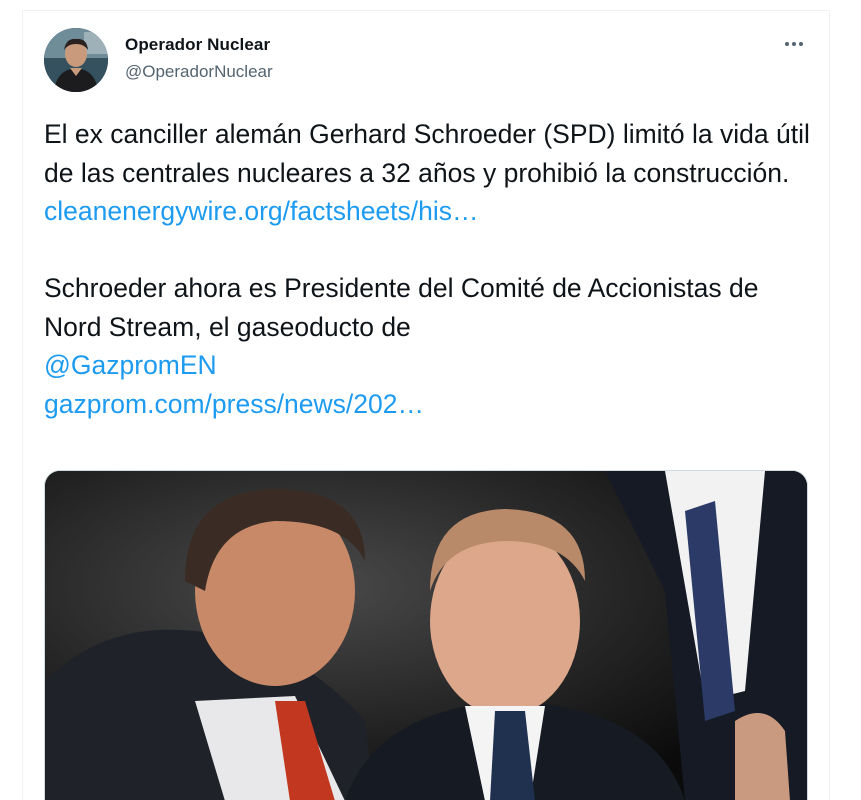 The height and width of the screenshot is (800, 861). I want to click on ellipsis-icon, so click(794, 44).